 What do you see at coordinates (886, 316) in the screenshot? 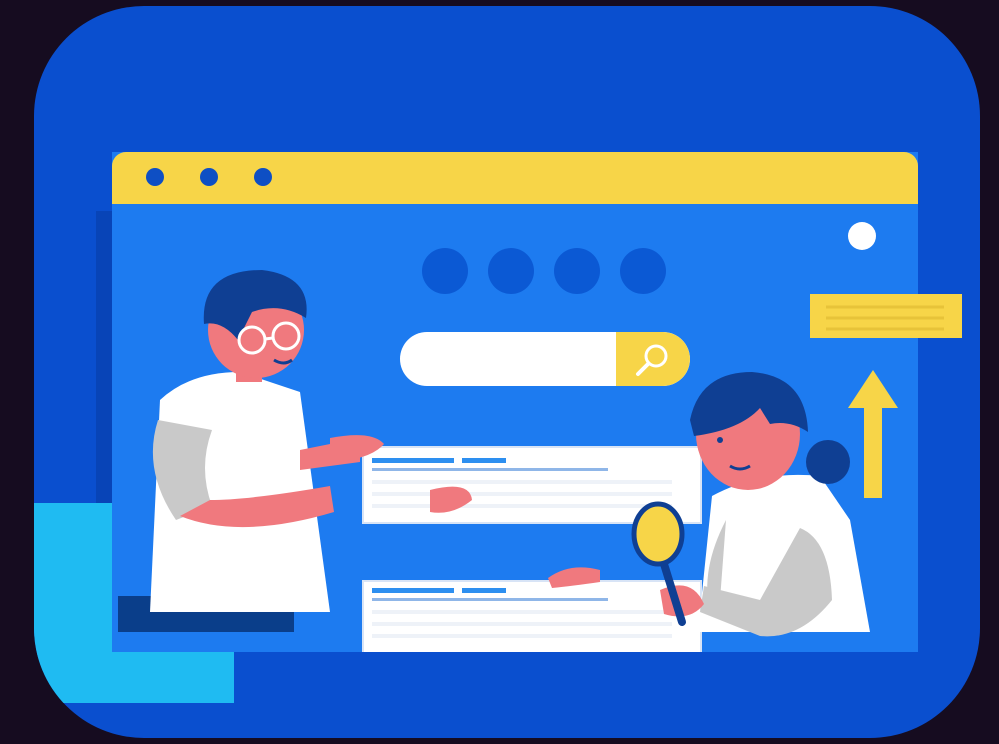
I see `highlight-tag` at bounding box center [886, 316].